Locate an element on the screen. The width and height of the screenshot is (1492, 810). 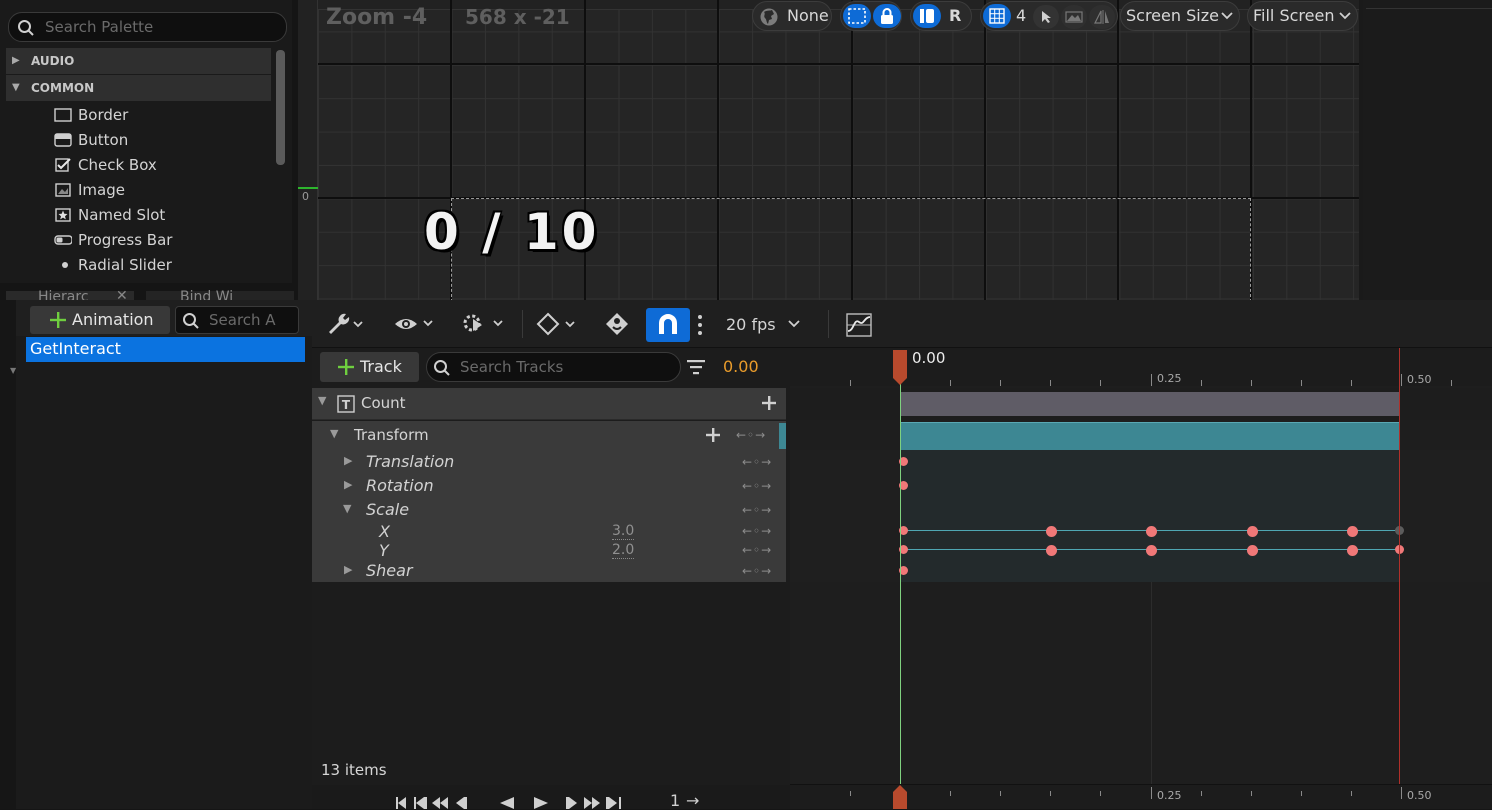
category-audio: ▶ AUDIO is located at coordinates (138, 61).